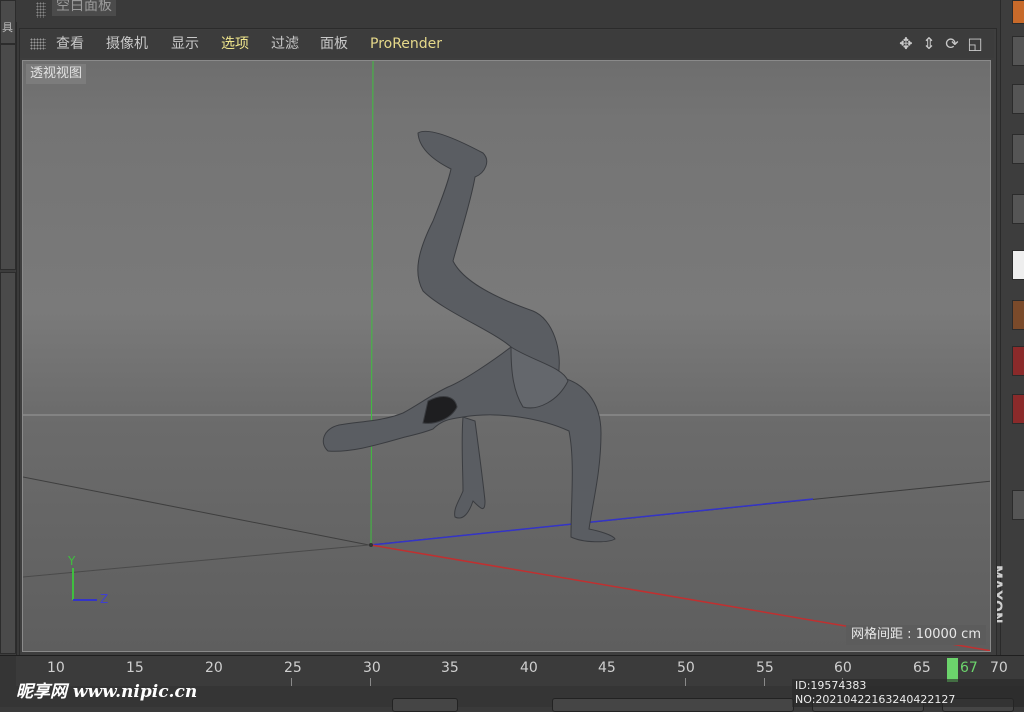  Describe the element at coordinates (107, 692) in the screenshot. I see `site-watermark: 昵享网 www.nipic.cn` at that location.